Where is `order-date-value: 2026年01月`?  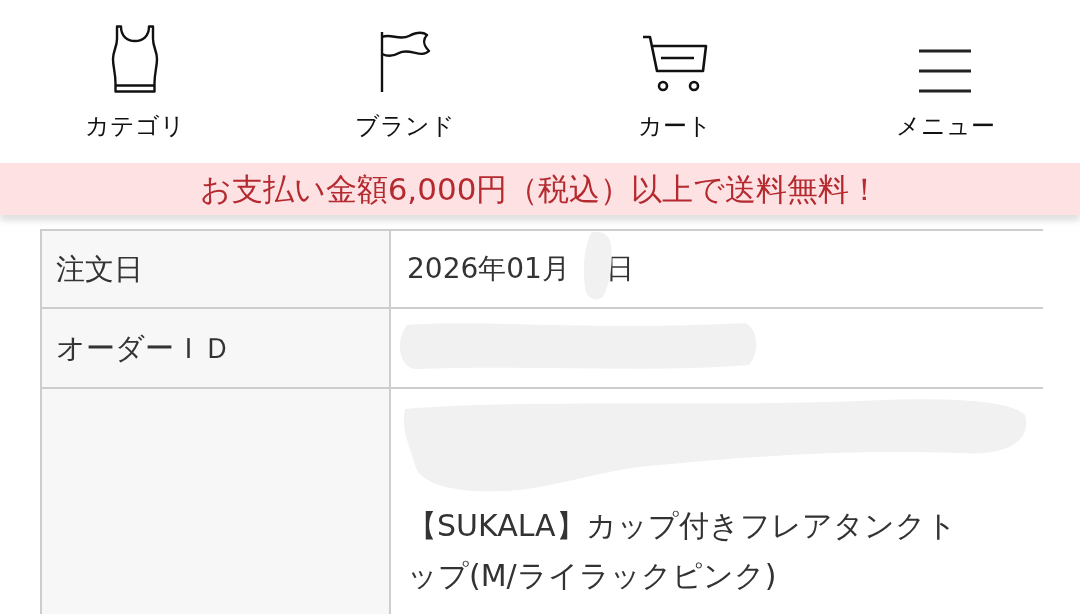
order-date-value: 2026年01月 is located at coordinates (488, 269).